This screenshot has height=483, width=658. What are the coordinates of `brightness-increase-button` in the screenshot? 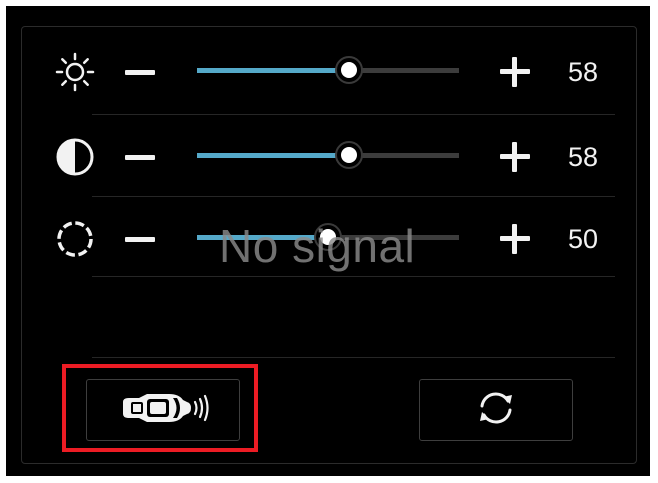 It's located at (515, 72).